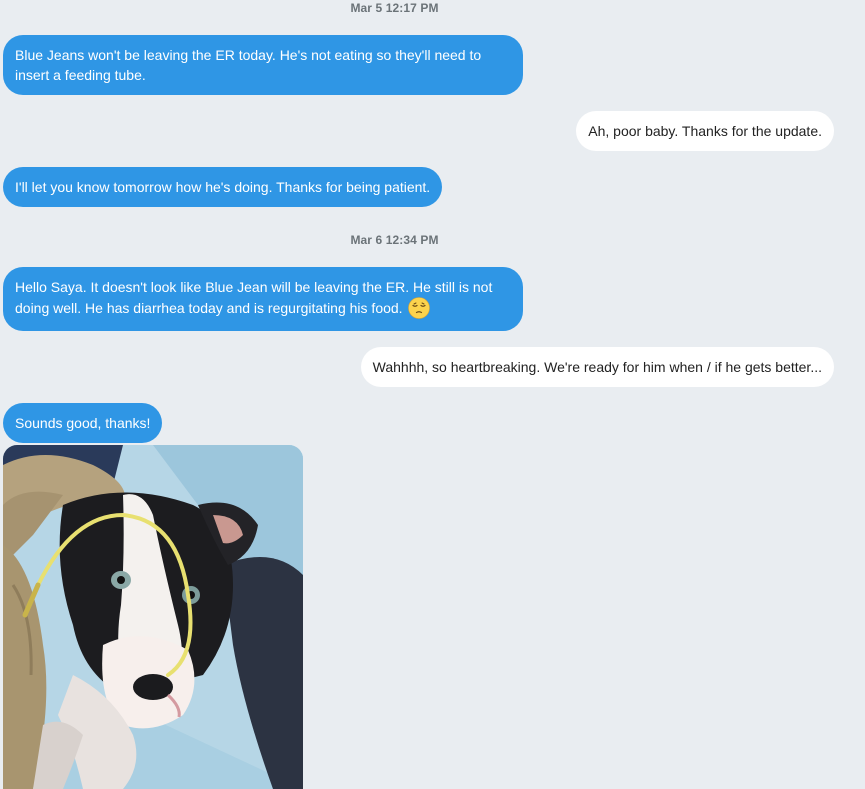  I want to click on message-text: Sounds good, thanks!, so click(83, 423).